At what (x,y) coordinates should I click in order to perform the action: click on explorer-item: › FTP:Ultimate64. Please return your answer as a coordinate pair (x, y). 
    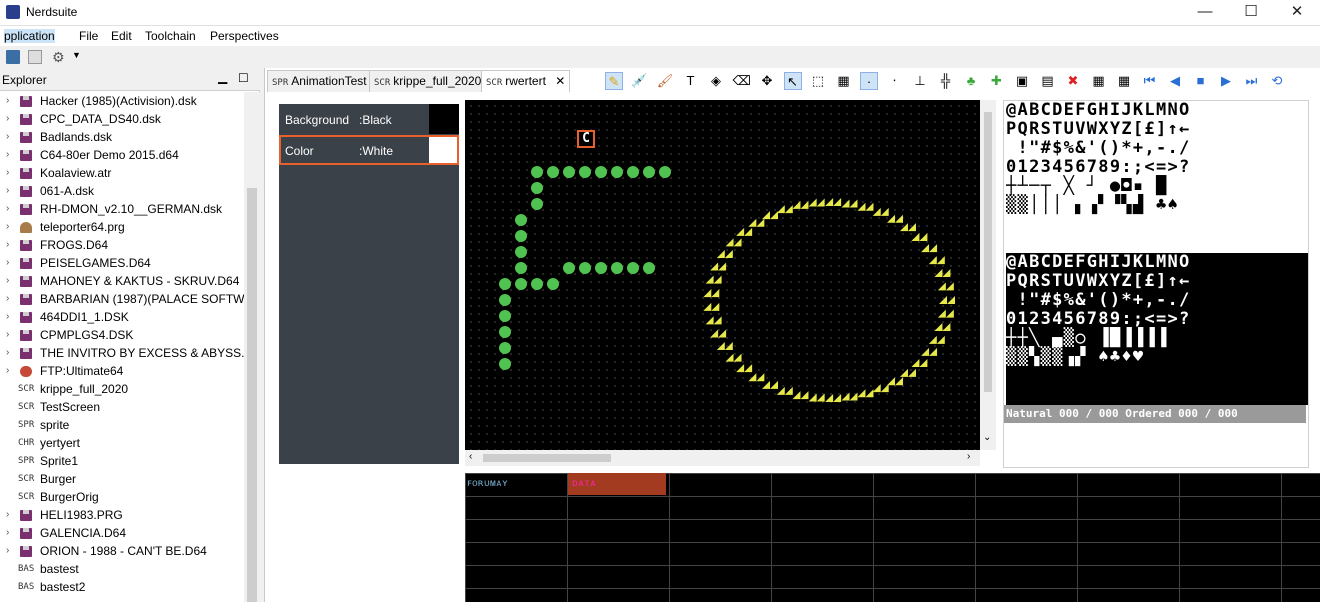
    Looking at the image, I should click on (122, 371).